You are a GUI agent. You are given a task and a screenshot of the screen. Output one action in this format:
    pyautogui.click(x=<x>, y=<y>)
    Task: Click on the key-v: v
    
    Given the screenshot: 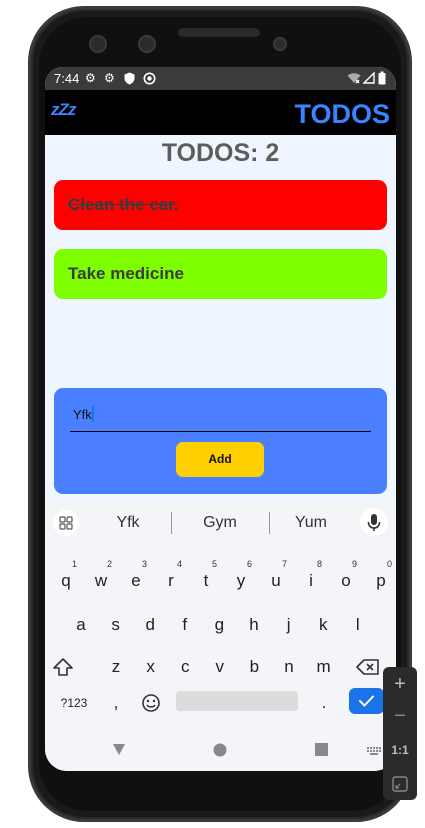 What is the action you would take?
    pyautogui.click(x=220, y=667)
    